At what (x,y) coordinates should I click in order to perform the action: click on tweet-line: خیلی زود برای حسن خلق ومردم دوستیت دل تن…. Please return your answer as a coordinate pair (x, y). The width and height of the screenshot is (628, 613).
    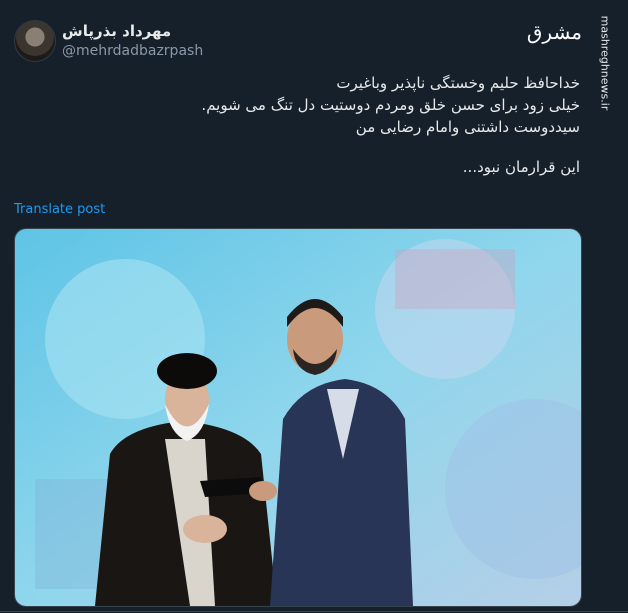
    Looking at the image, I should click on (390, 105).